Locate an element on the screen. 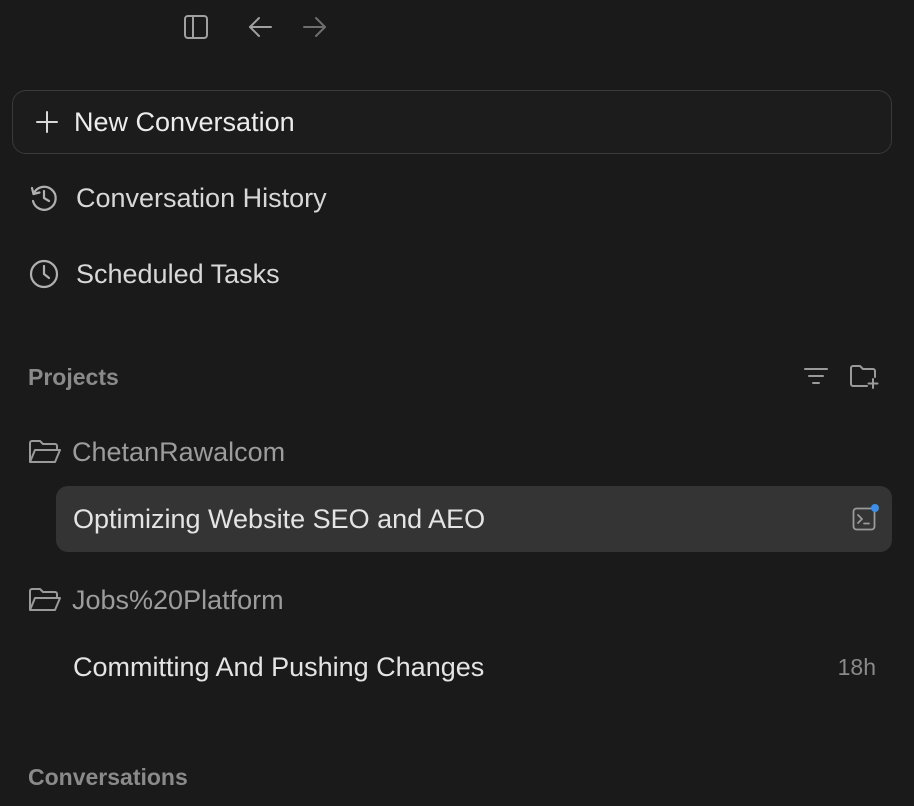 The image size is (914, 806). project-name: Jobs%20Platform is located at coordinates (178, 599).